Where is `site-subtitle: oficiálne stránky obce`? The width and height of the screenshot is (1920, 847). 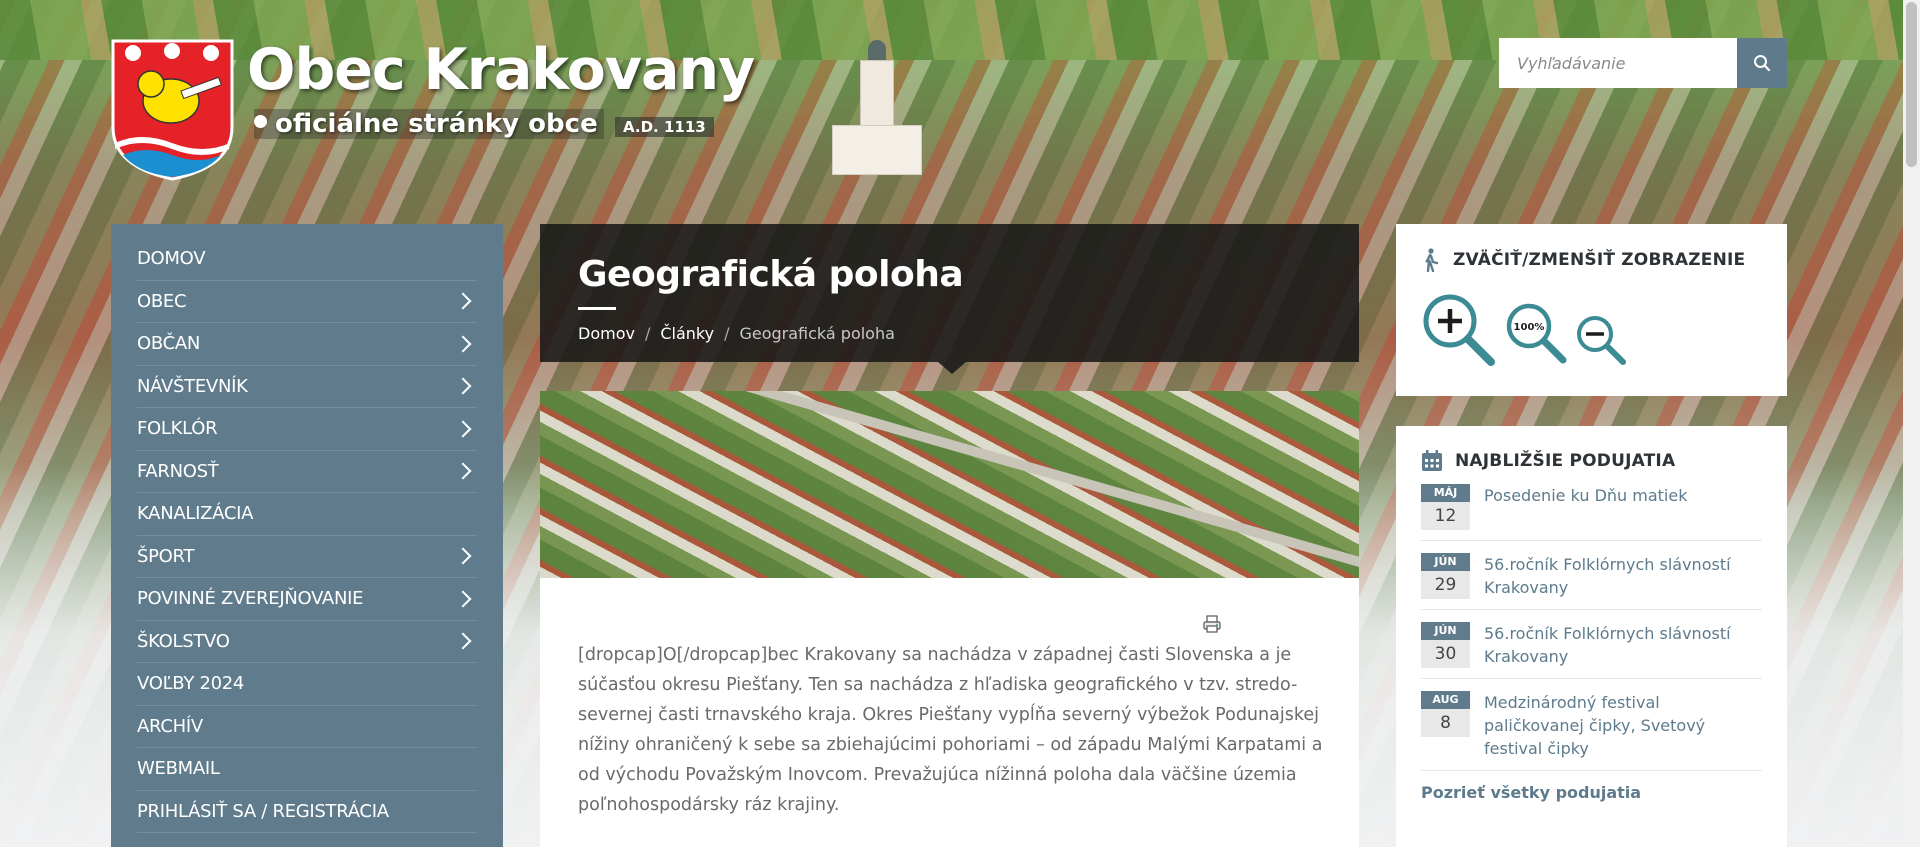
site-subtitle: oficiálne stránky obce is located at coordinates (429, 124).